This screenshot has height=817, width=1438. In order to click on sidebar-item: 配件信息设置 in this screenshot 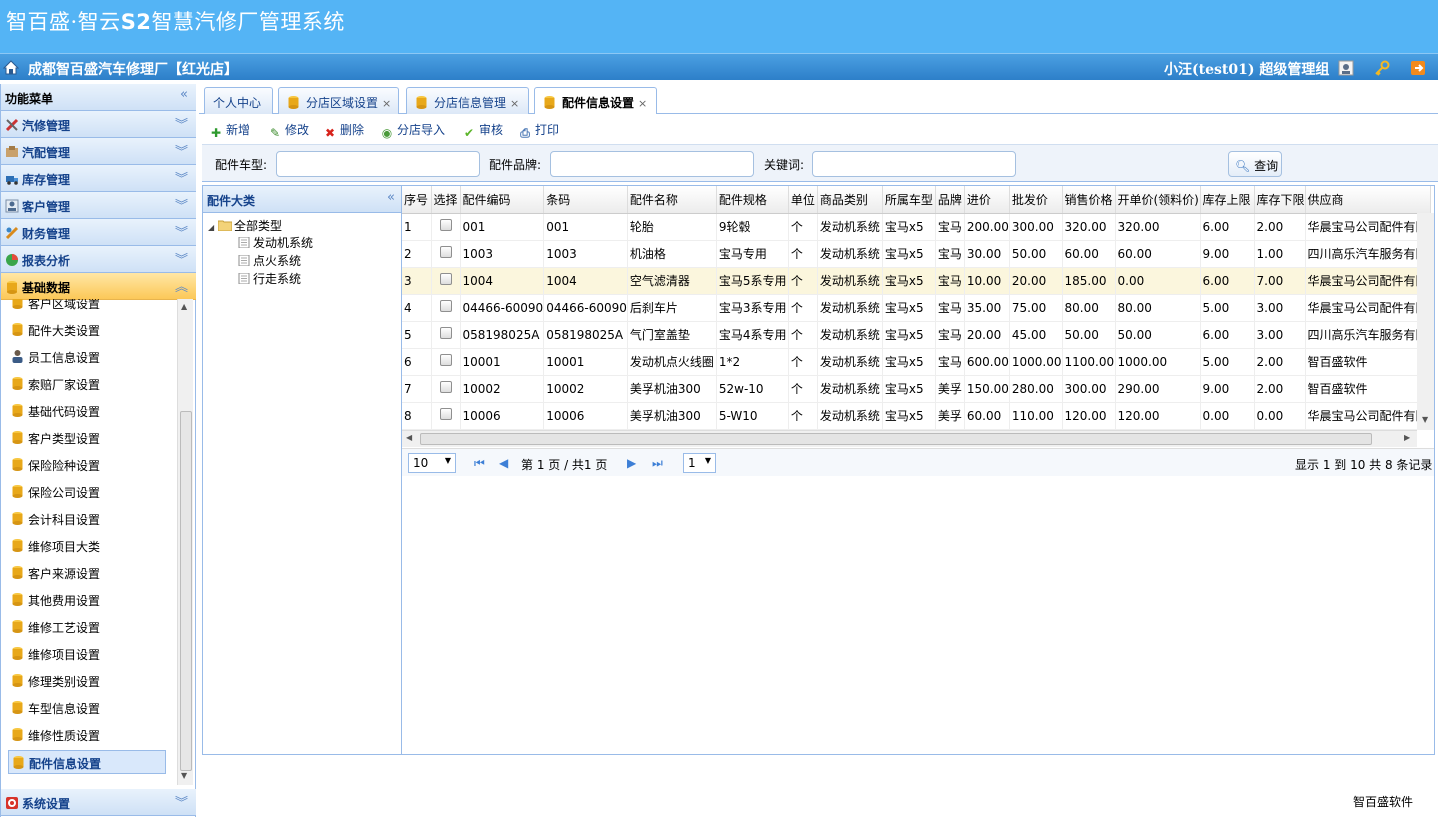, I will do `click(87, 762)`.